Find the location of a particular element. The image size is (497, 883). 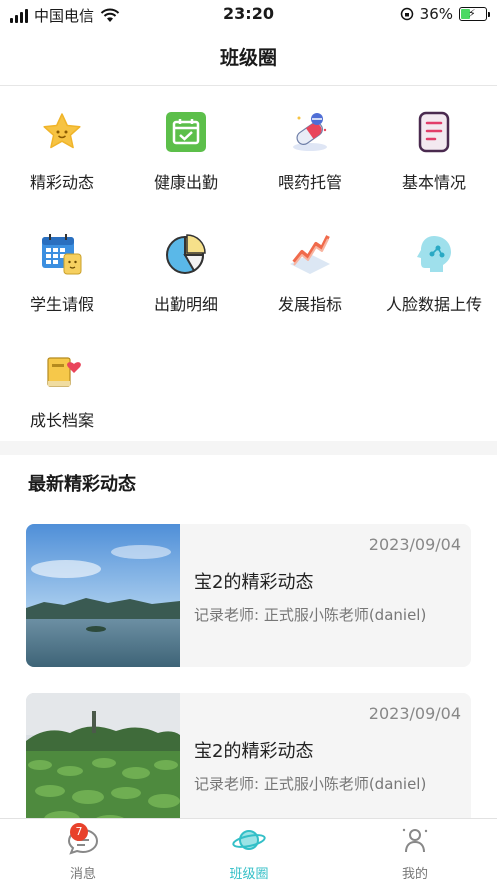

charging-bolt-icon: ⚡ is located at coordinates (472, 13).